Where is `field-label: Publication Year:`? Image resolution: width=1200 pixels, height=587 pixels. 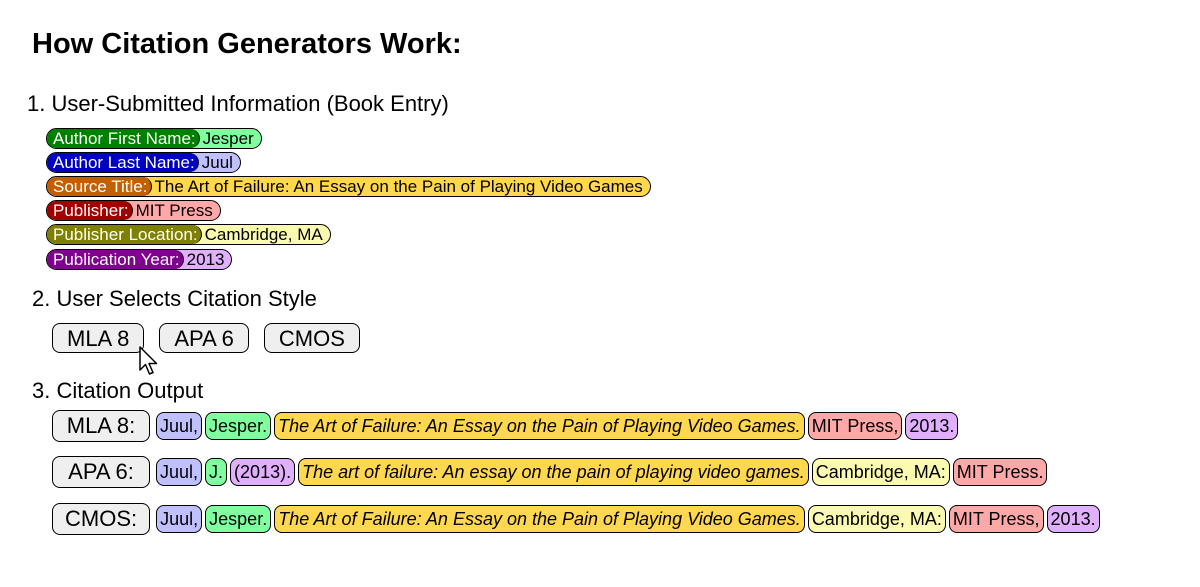 field-label: Publication Year: is located at coordinates (115, 259).